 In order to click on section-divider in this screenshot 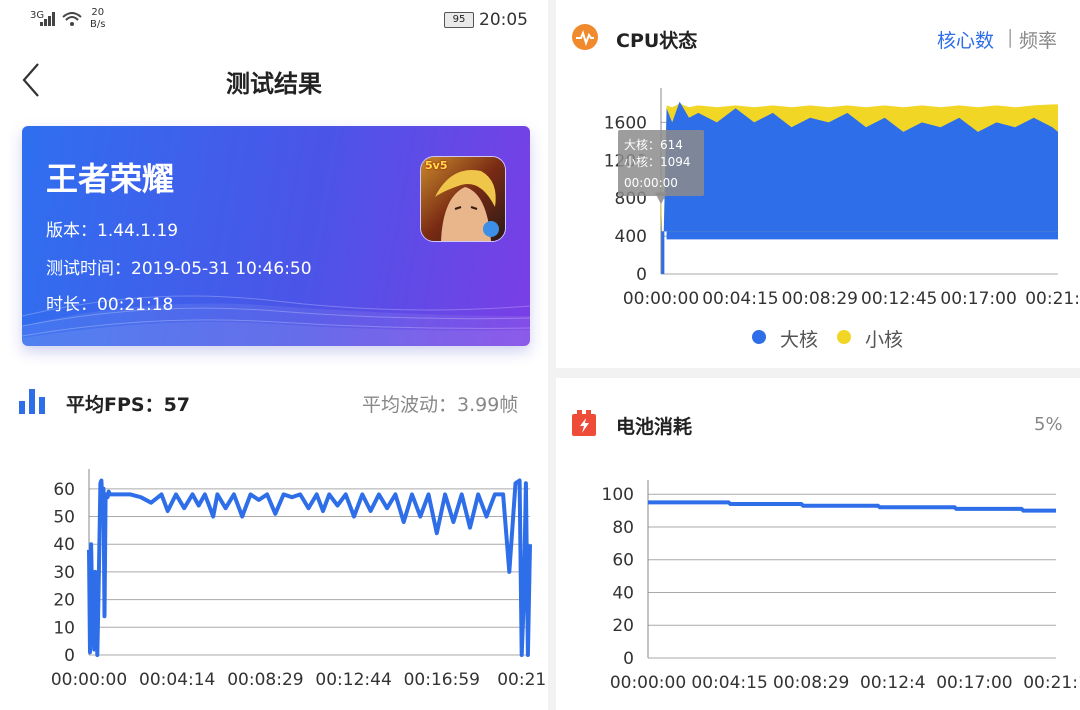, I will do `click(818, 373)`.